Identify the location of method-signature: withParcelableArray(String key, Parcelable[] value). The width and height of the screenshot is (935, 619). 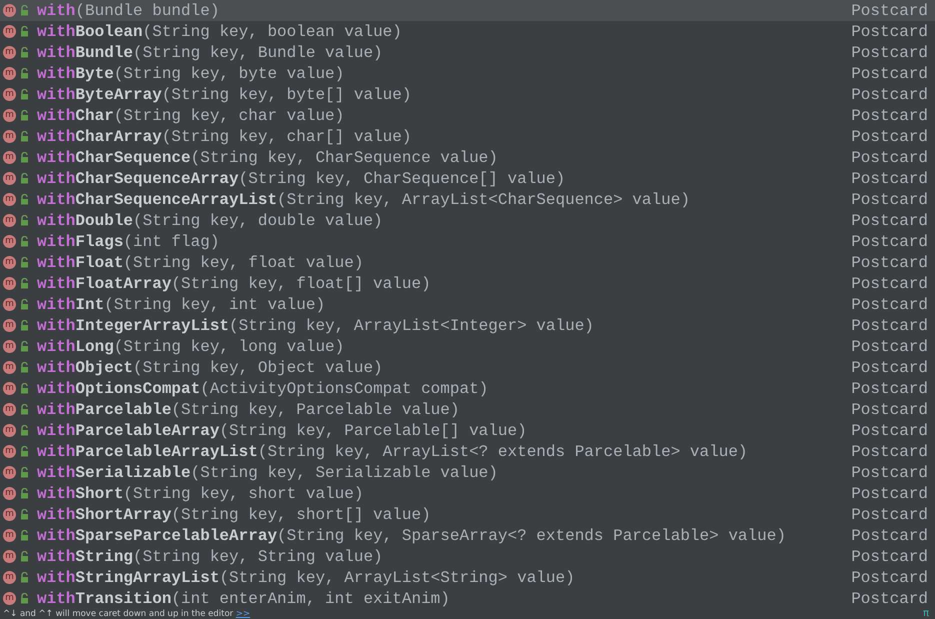
(282, 431).